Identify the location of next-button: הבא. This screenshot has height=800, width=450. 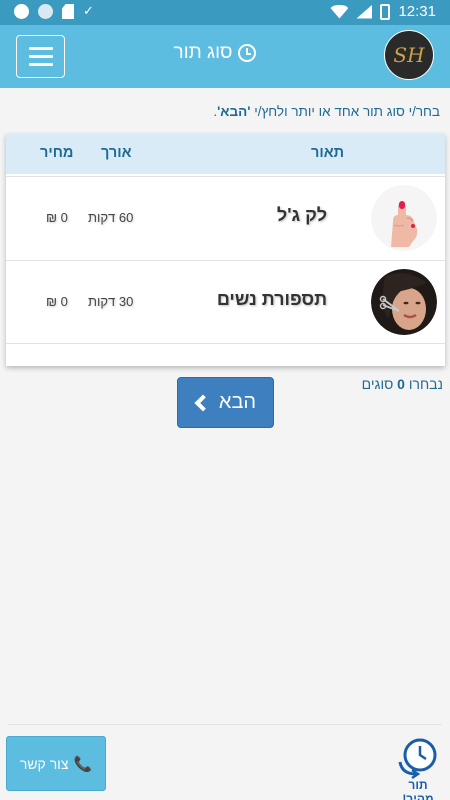
(225, 402).